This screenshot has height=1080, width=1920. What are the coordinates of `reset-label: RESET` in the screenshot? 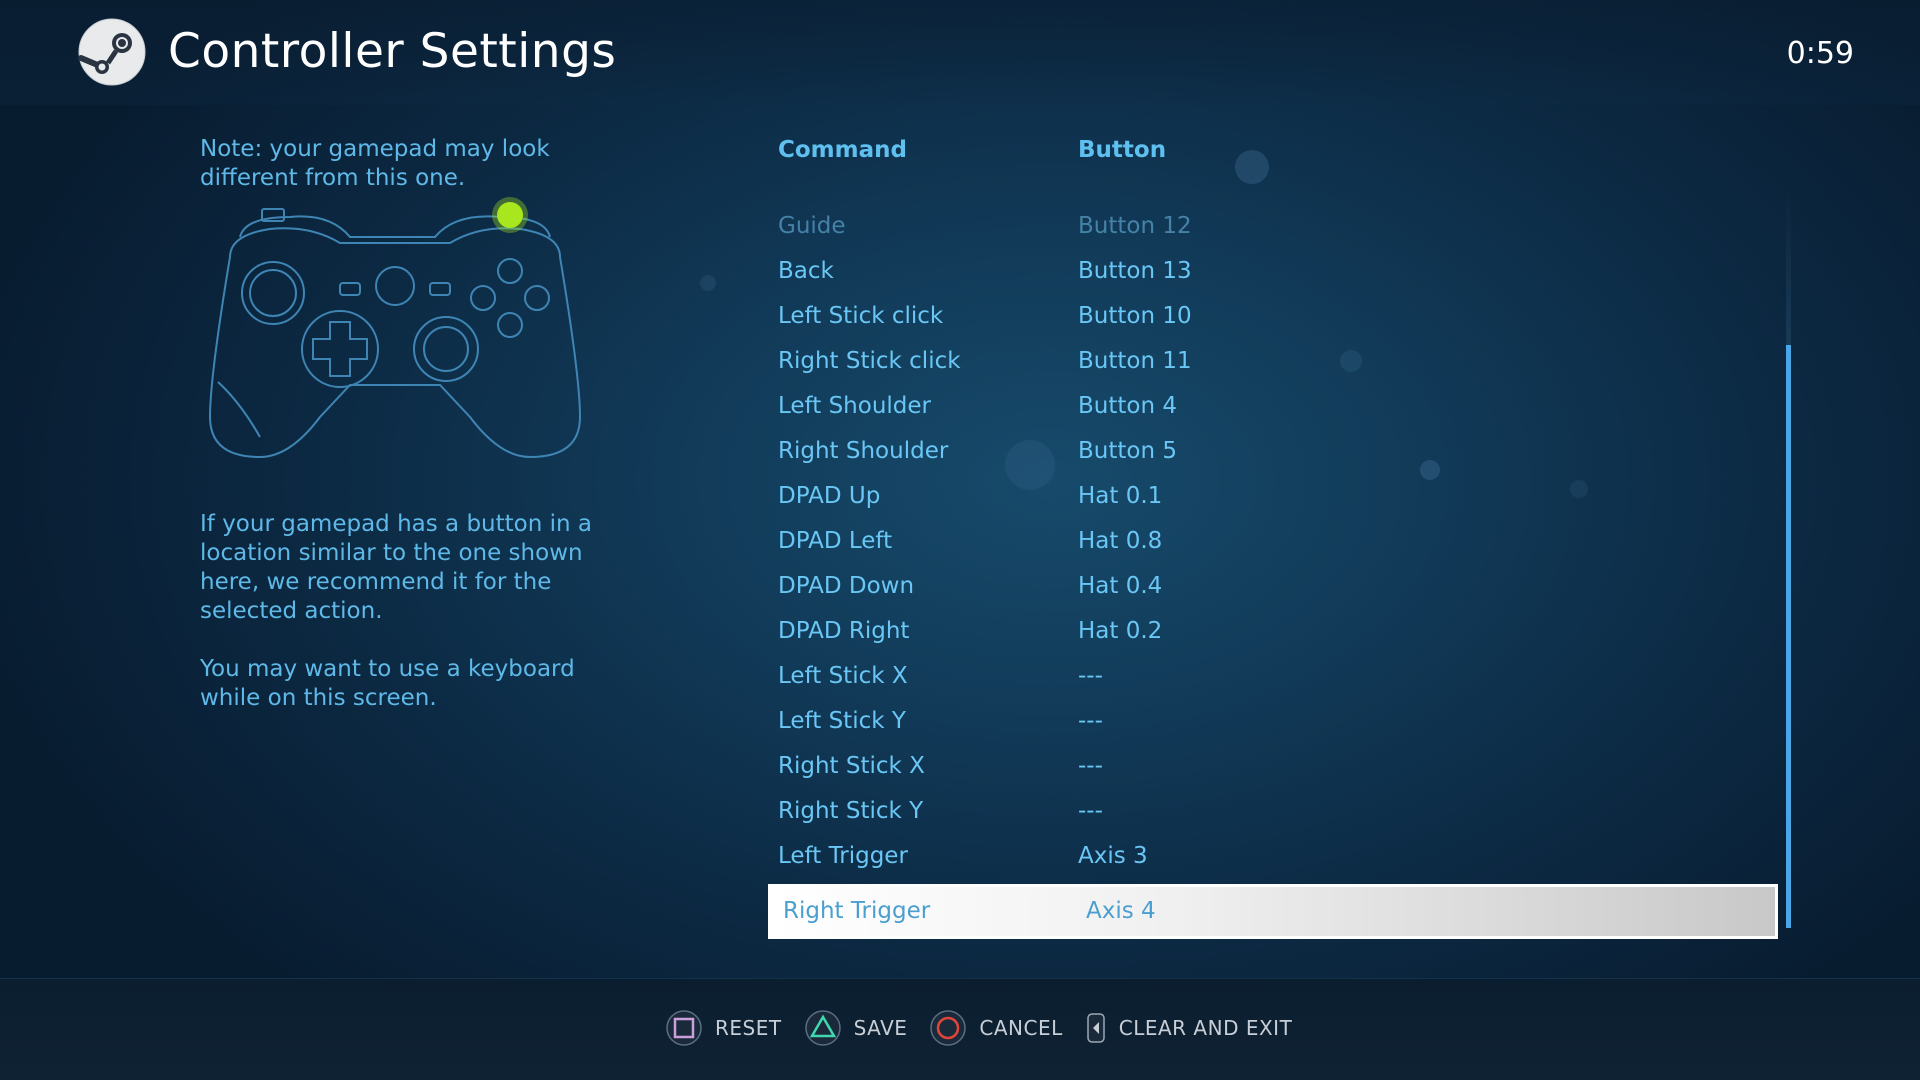 It's located at (748, 1028).